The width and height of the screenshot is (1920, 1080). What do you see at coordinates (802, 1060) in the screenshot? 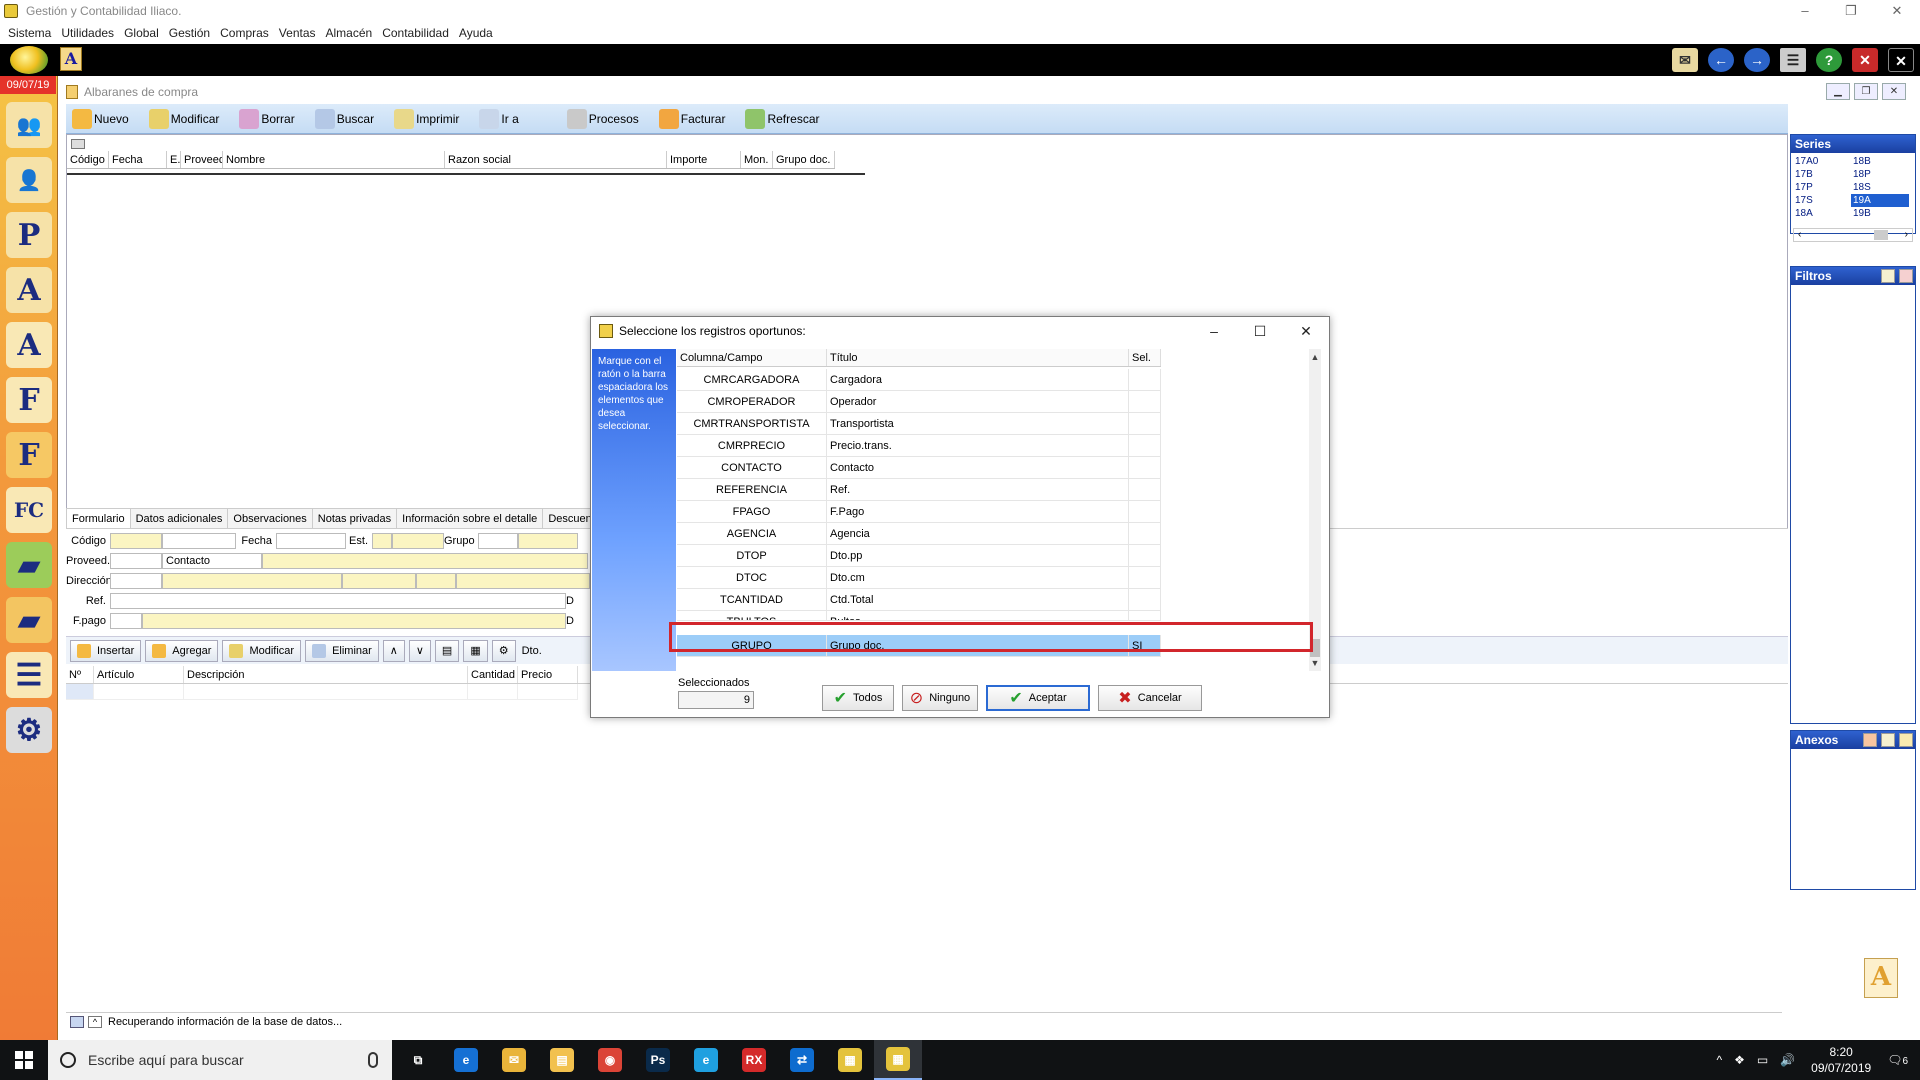
I see `teamviewer-taskbar-button: ⇄` at bounding box center [802, 1060].